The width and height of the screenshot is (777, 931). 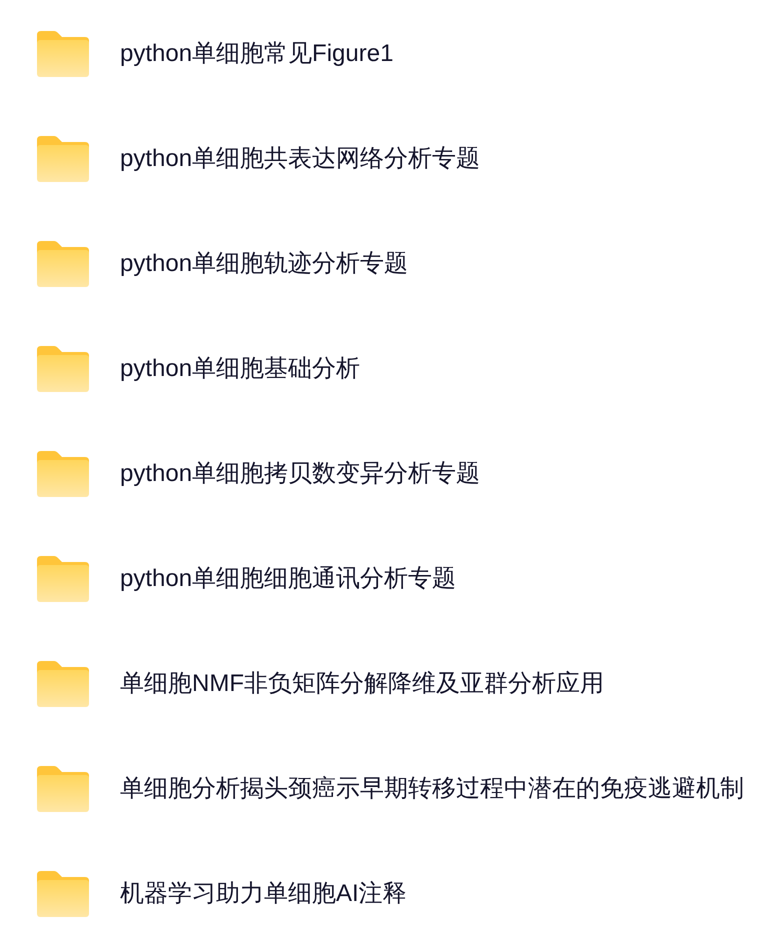 I want to click on folder-name: python单细胞拷贝数变异分析专题, so click(x=300, y=474).